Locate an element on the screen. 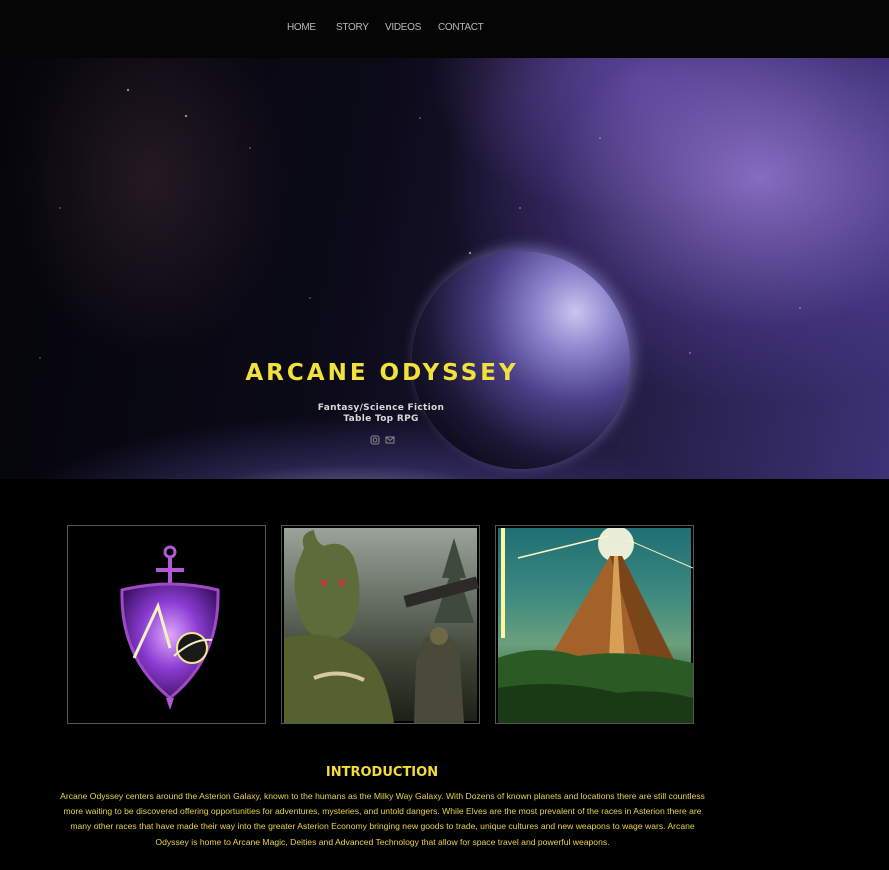 This screenshot has height=870, width=889. gallery-image-orc is located at coordinates (380, 624).